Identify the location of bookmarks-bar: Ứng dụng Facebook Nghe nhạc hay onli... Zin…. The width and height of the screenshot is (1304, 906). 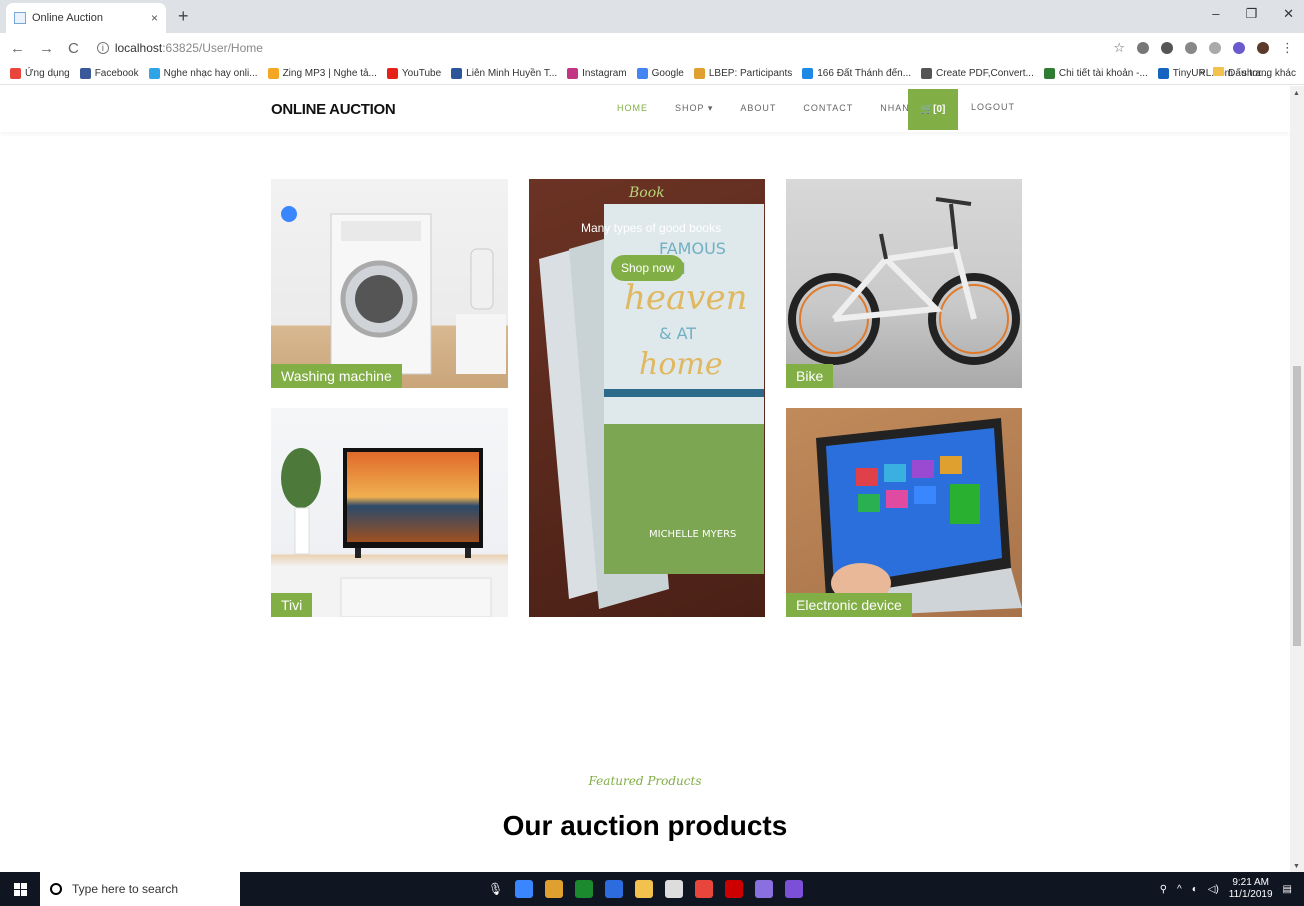
(652, 74).